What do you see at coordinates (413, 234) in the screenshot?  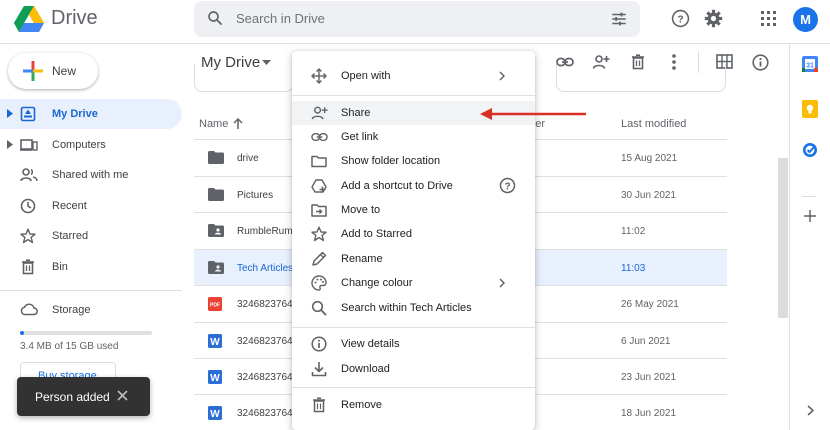 I see `menu-item-add-to-starred: Add to Starred` at bounding box center [413, 234].